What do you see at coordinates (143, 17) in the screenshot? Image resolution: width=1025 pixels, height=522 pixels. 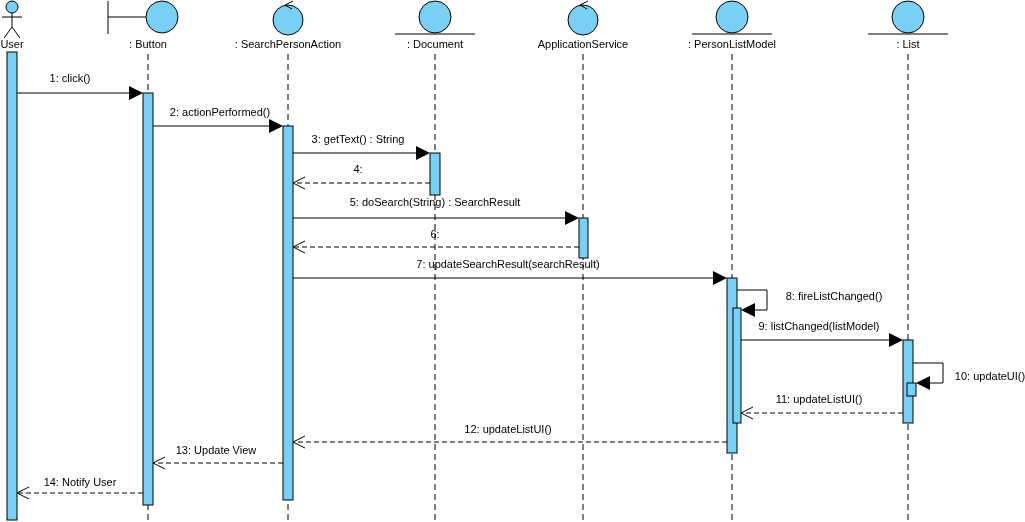 I see `boundary-icon` at bounding box center [143, 17].